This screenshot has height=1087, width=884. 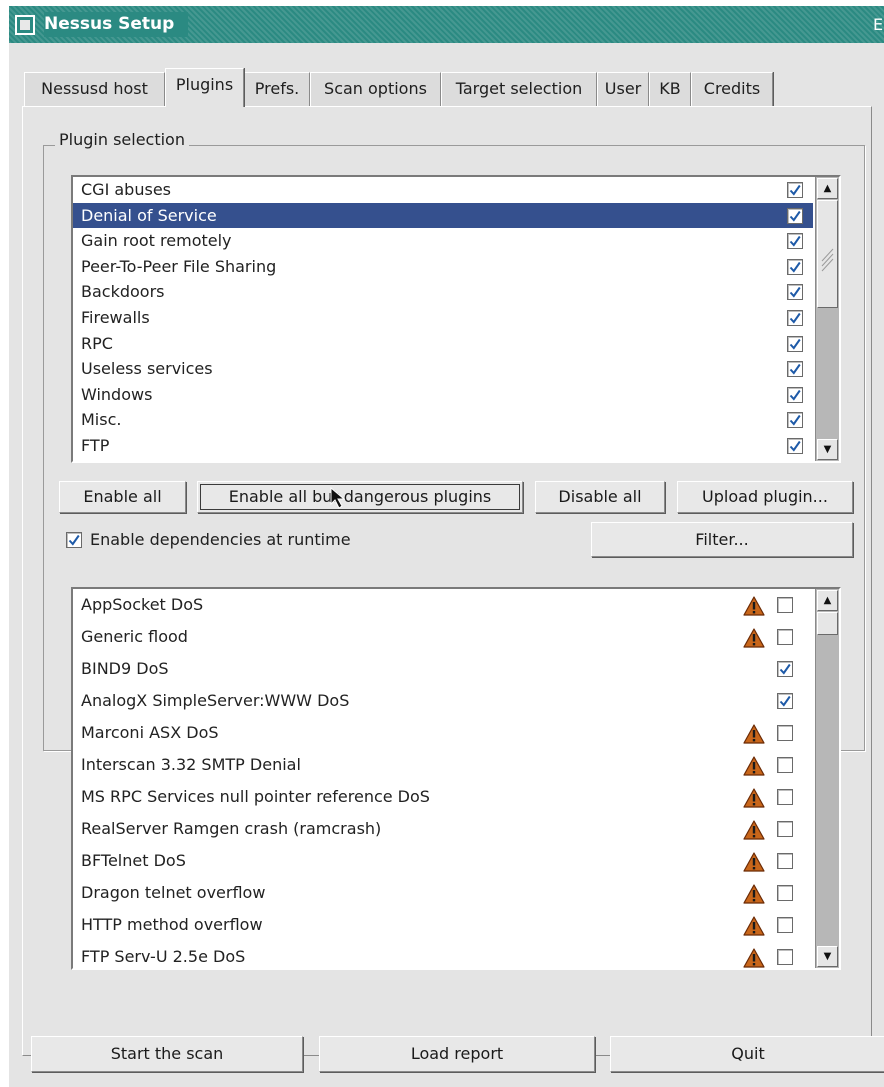 I want to click on plugin-item: Generic flood, so click(x=443, y=637).